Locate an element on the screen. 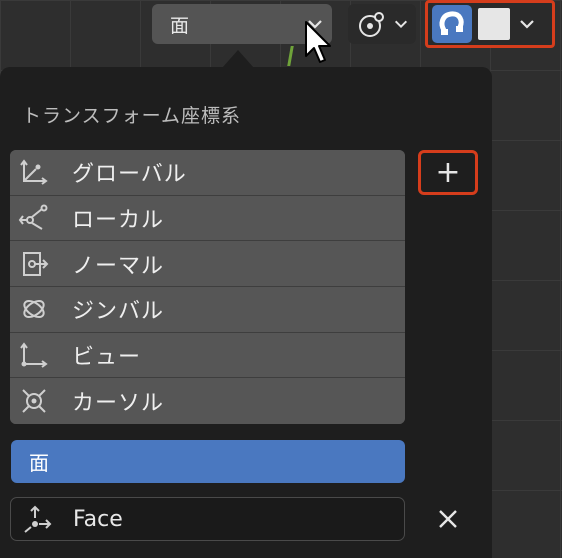 The height and width of the screenshot is (558, 562). global-axes-icon is located at coordinates (34, 172).